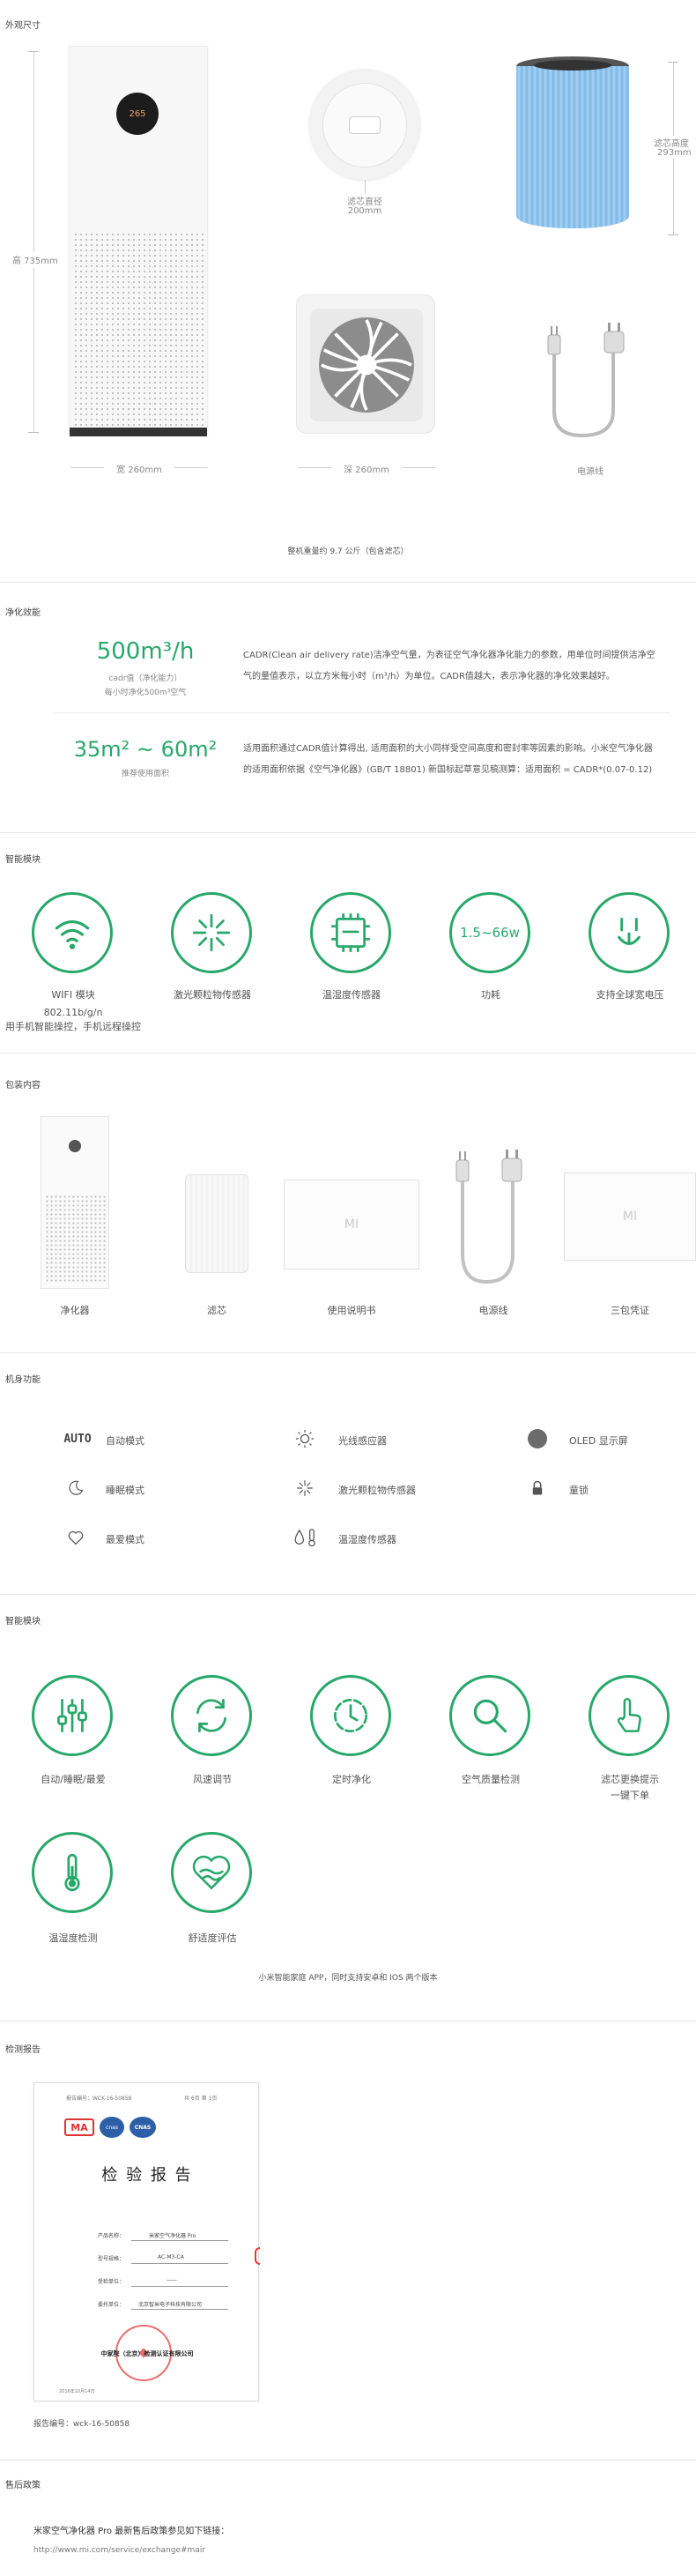 The width and height of the screenshot is (696, 2576). What do you see at coordinates (350, 932) in the screenshot?
I see `temp-humidity-sensor-icon` at bounding box center [350, 932].